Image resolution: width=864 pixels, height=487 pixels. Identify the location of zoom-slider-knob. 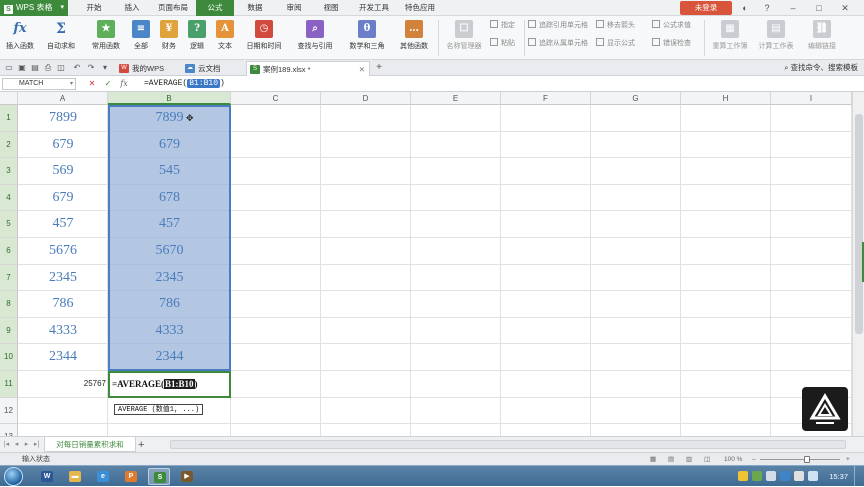
(807, 459).